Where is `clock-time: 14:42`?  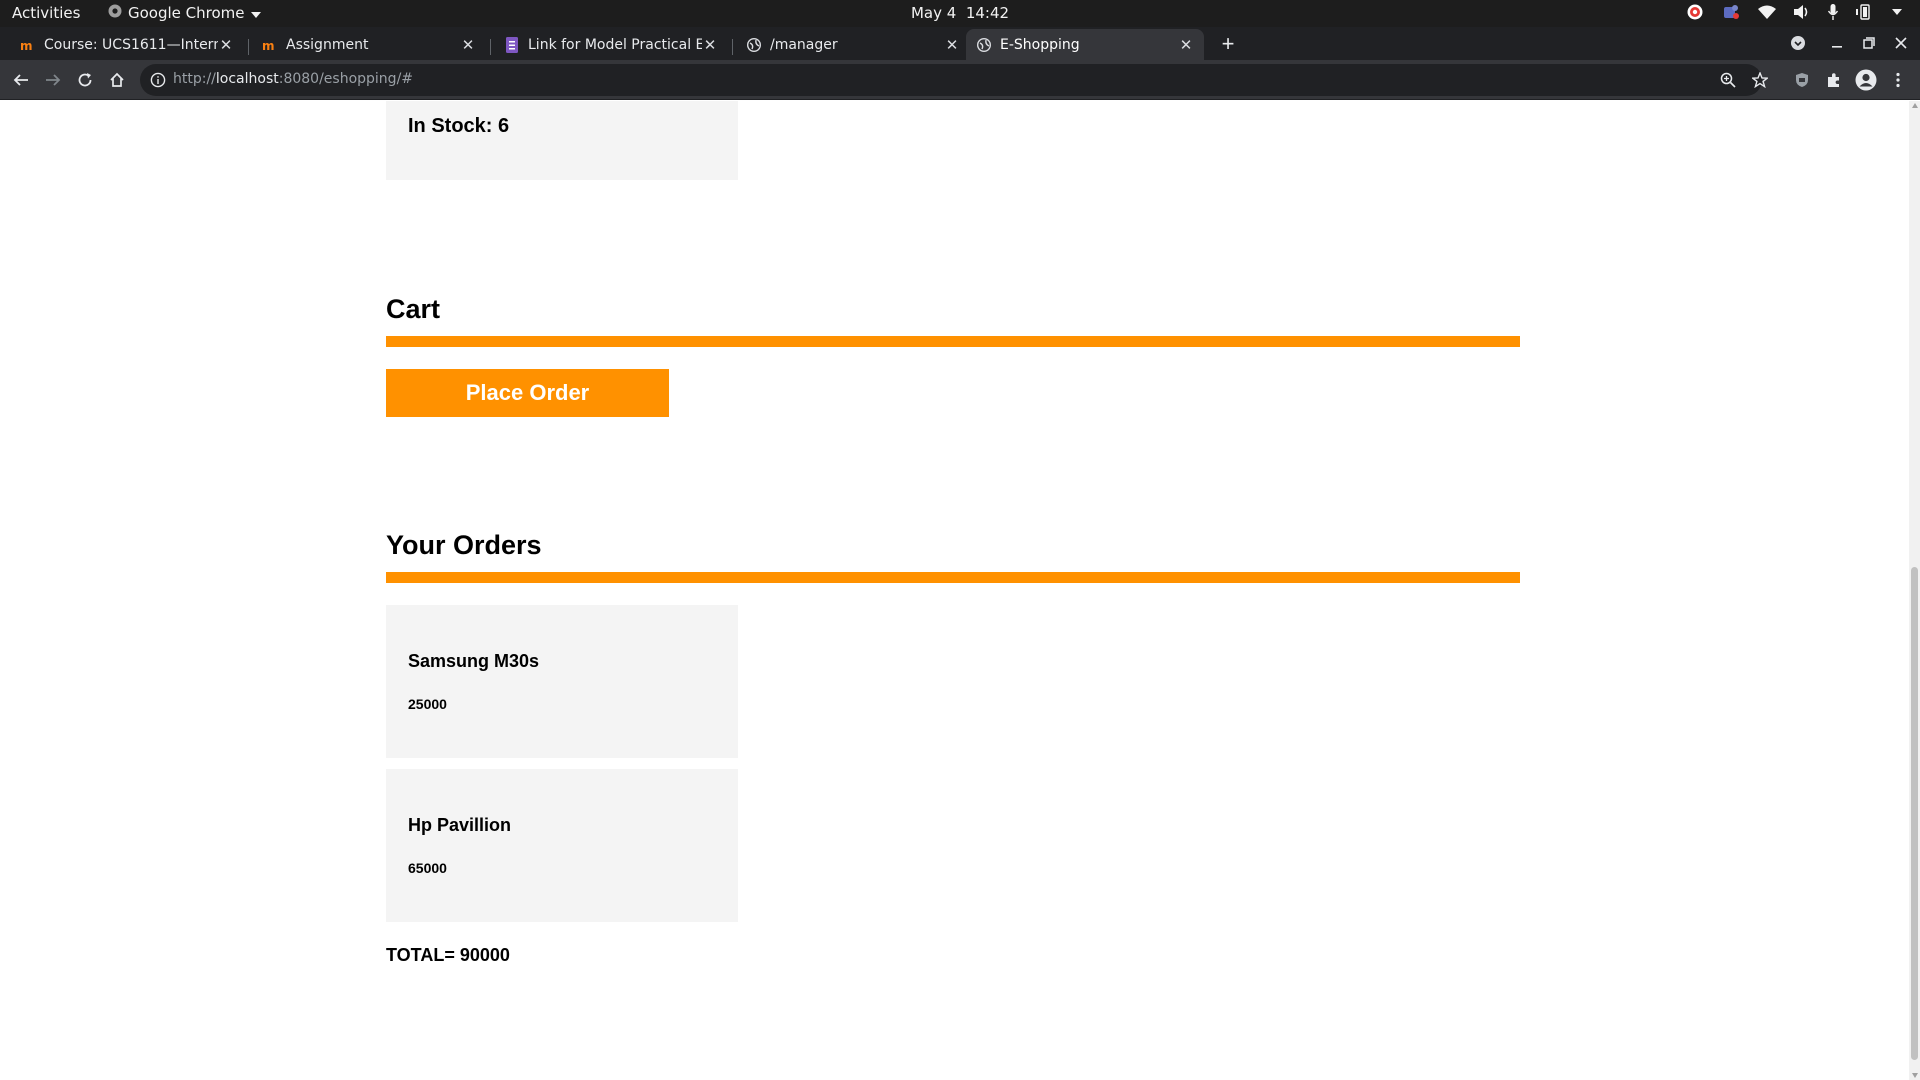 clock-time: 14:42 is located at coordinates (987, 13).